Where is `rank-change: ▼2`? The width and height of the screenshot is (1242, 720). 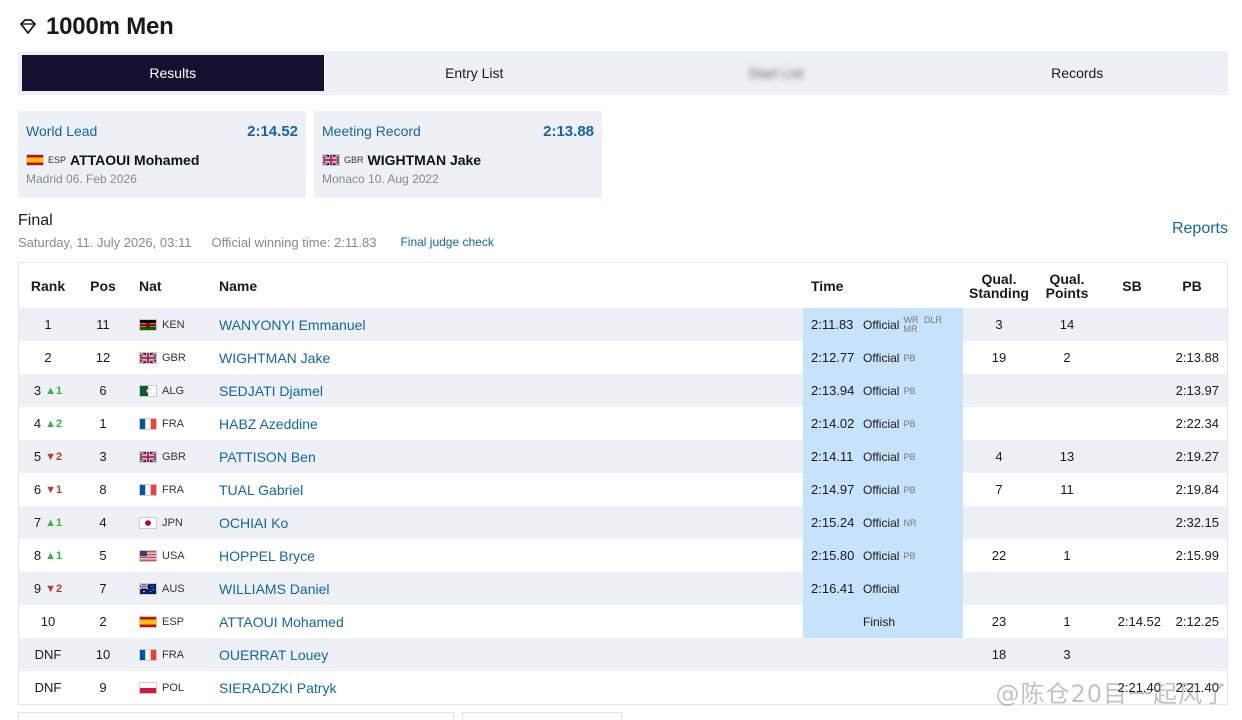
rank-change: ▼2 is located at coordinates (53, 457).